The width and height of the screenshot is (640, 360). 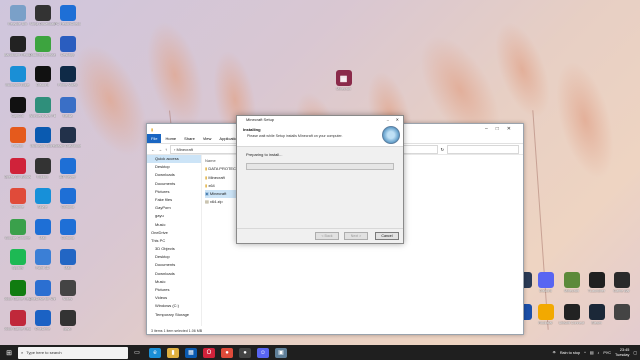 I want to click on desktop-icon: Xbox Game Recovery, so click(x=17, y=290).